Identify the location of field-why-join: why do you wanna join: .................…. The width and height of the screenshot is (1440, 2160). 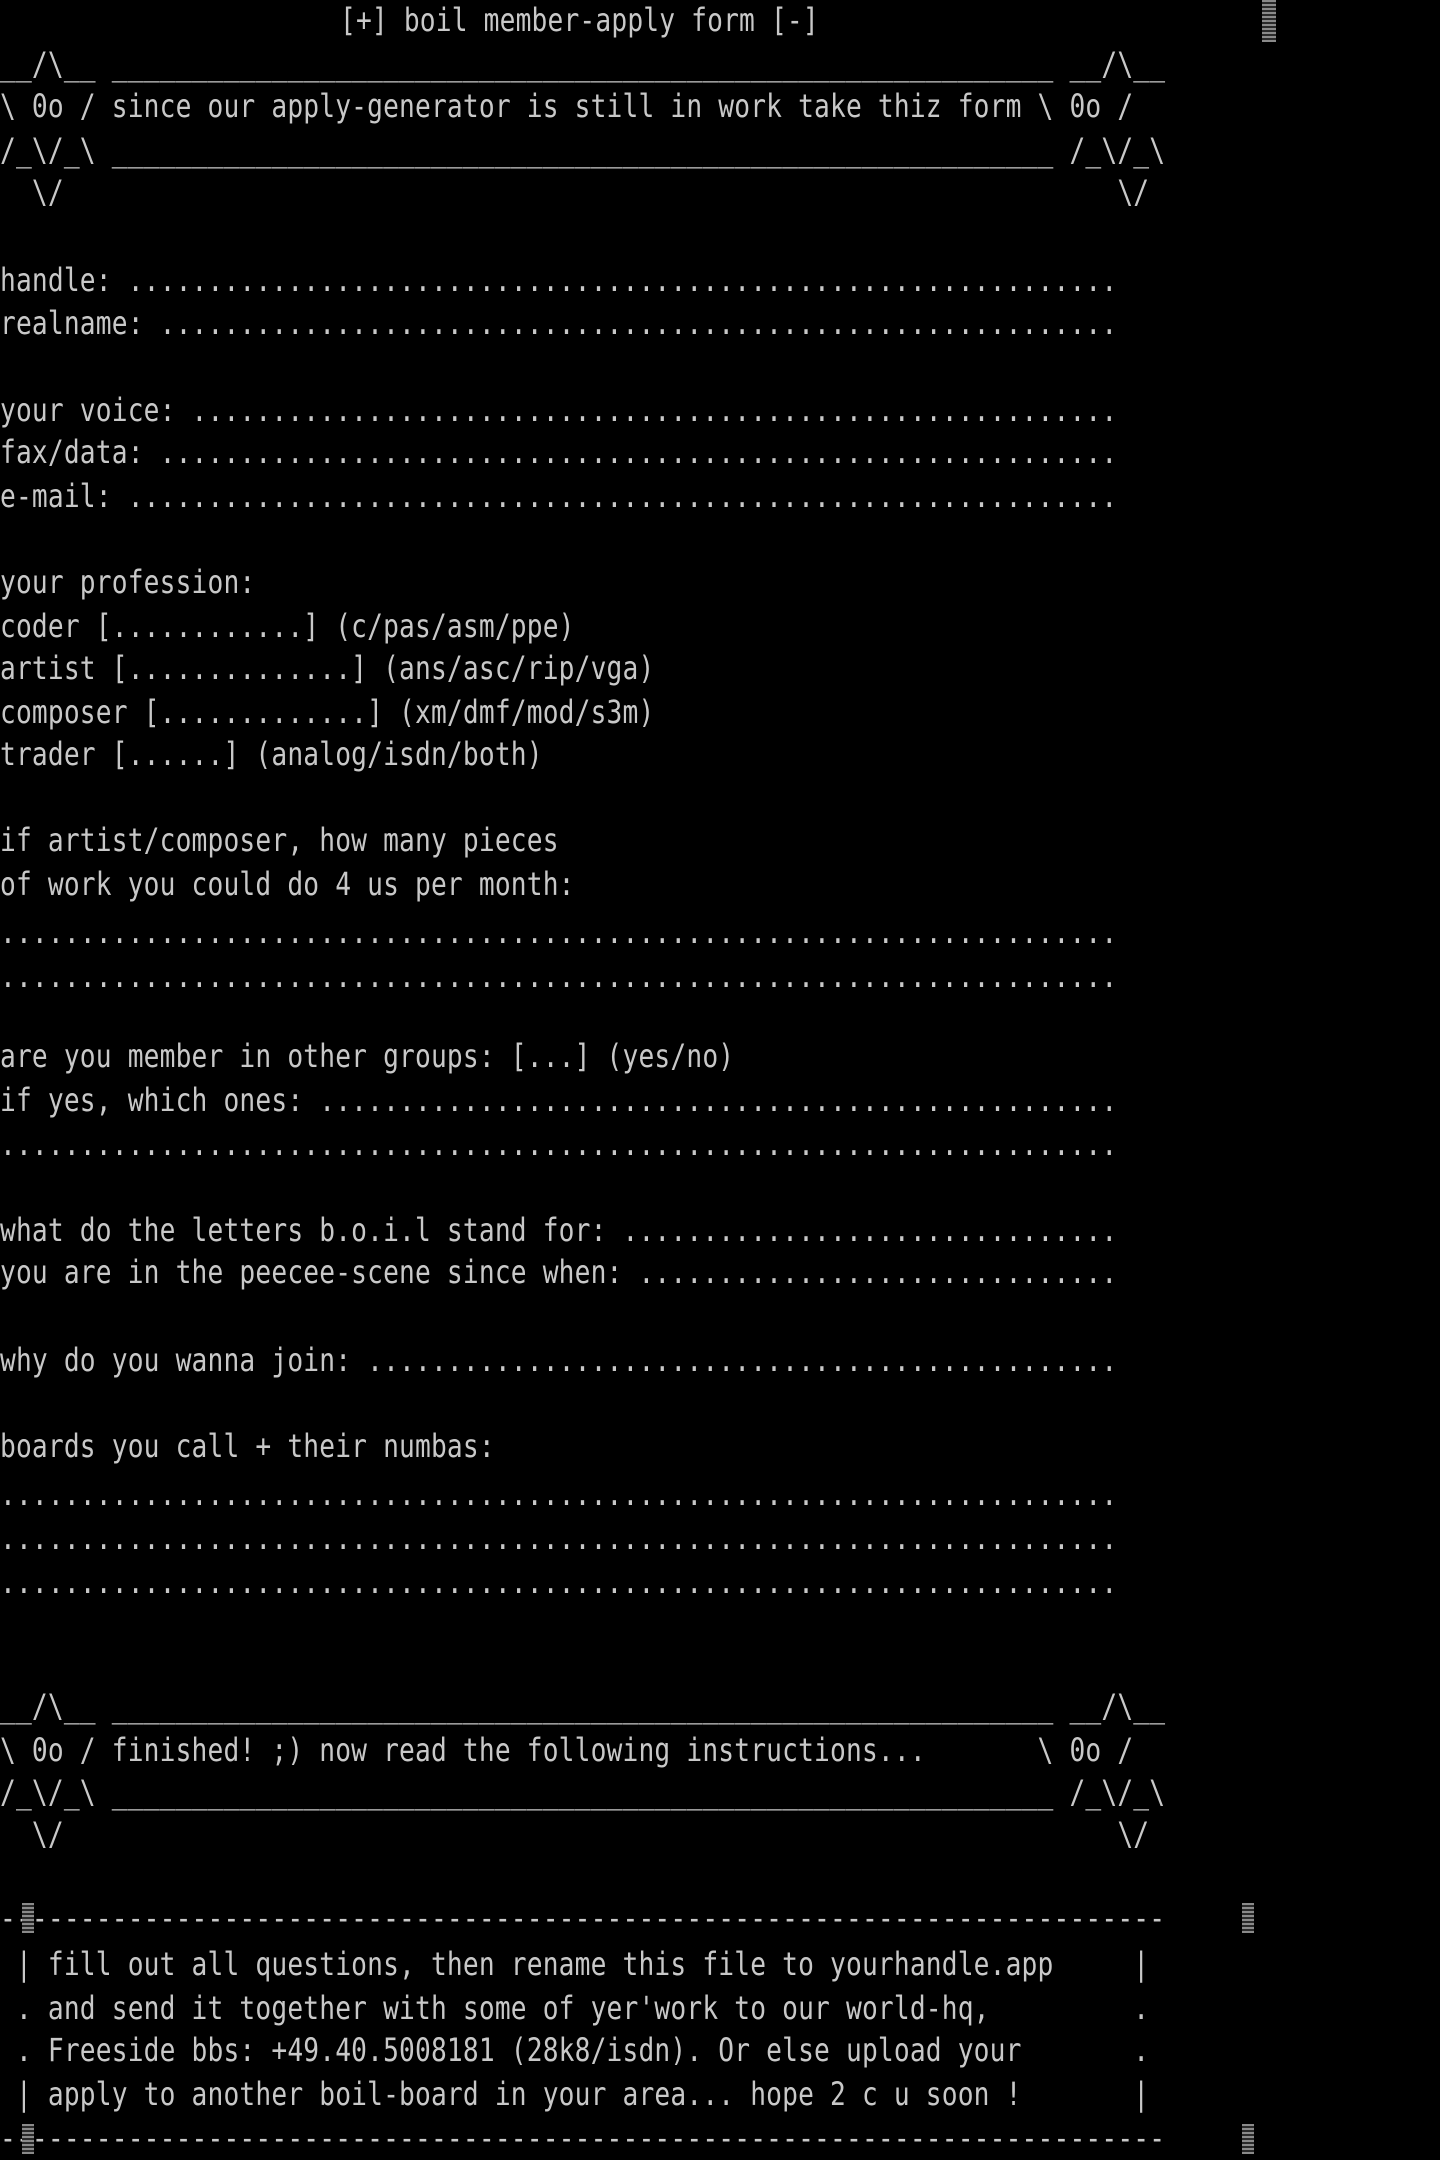
(558, 1360).